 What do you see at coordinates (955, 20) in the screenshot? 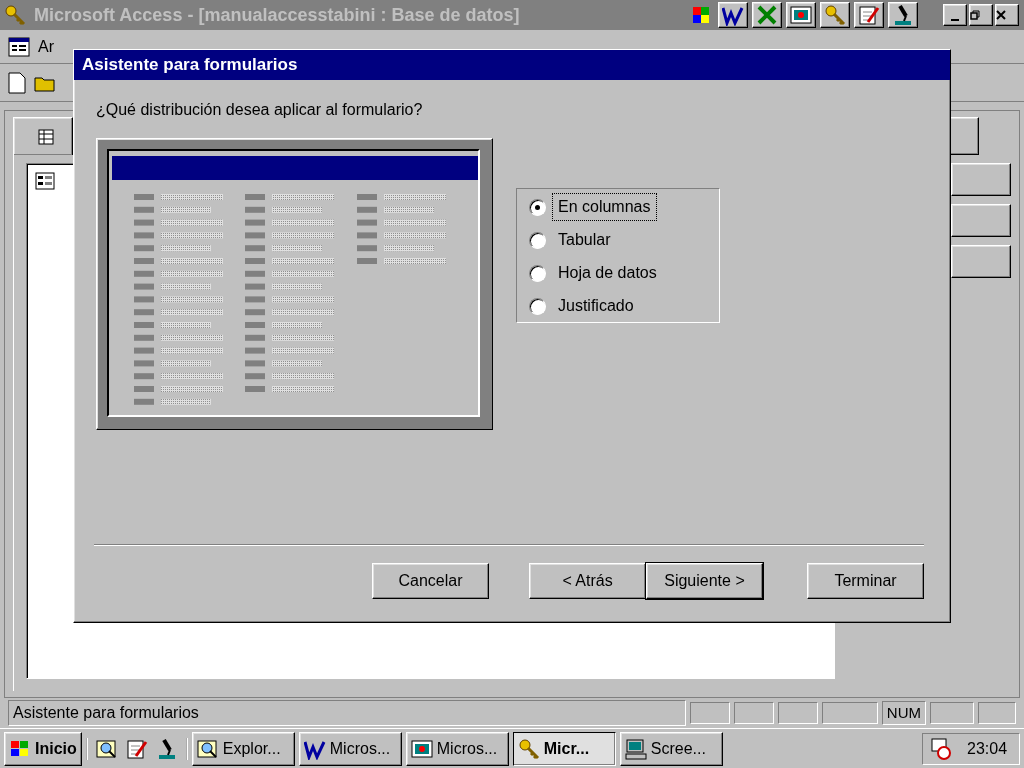
I see `minimize-icon` at bounding box center [955, 20].